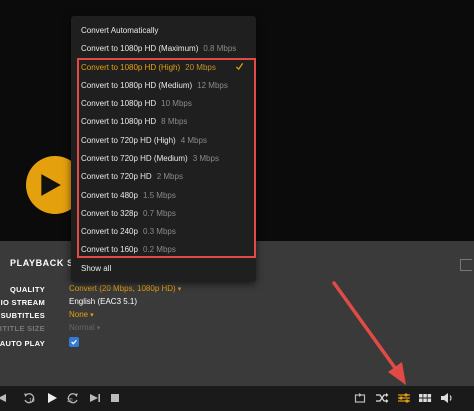  I want to click on menu-item-720p-high: Convert to 720p HD (High) 4 Mbps, so click(163, 141).